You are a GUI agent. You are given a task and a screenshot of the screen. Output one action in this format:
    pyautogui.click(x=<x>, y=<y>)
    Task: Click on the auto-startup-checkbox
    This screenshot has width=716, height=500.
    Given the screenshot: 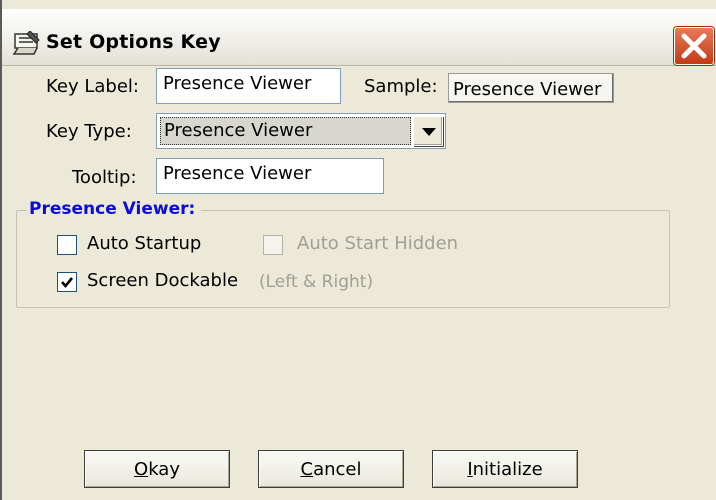 What is the action you would take?
    pyautogui.click(x=67, y=245)
    